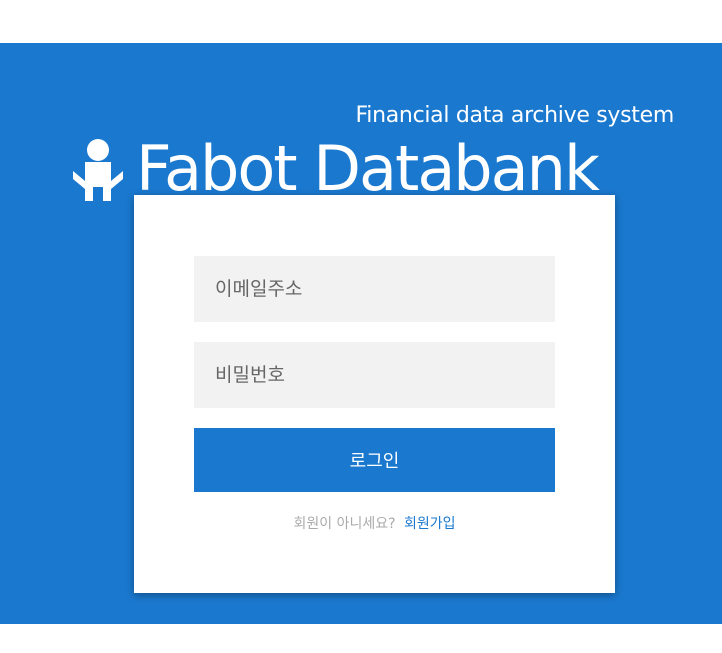 Image resolution: width=722 pixels, height=653 pixels. Describe the element at coordinates (374, 375) in the screenshot. I see `password-input` at that location.